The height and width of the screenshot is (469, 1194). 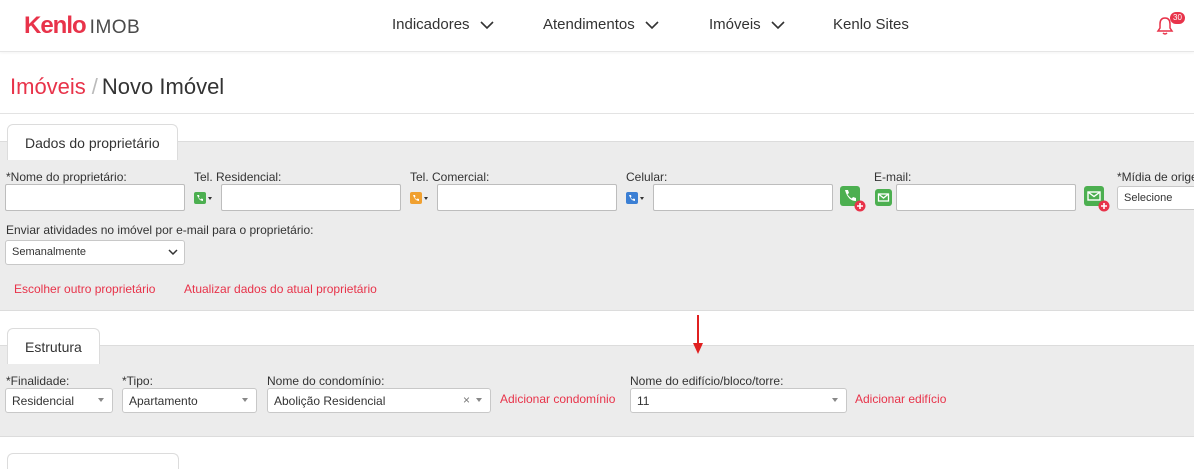 What do you see at coordinates (466, 400) in the screenshot?
I see `clear-icon: ×` at bounding box center [466, 400].